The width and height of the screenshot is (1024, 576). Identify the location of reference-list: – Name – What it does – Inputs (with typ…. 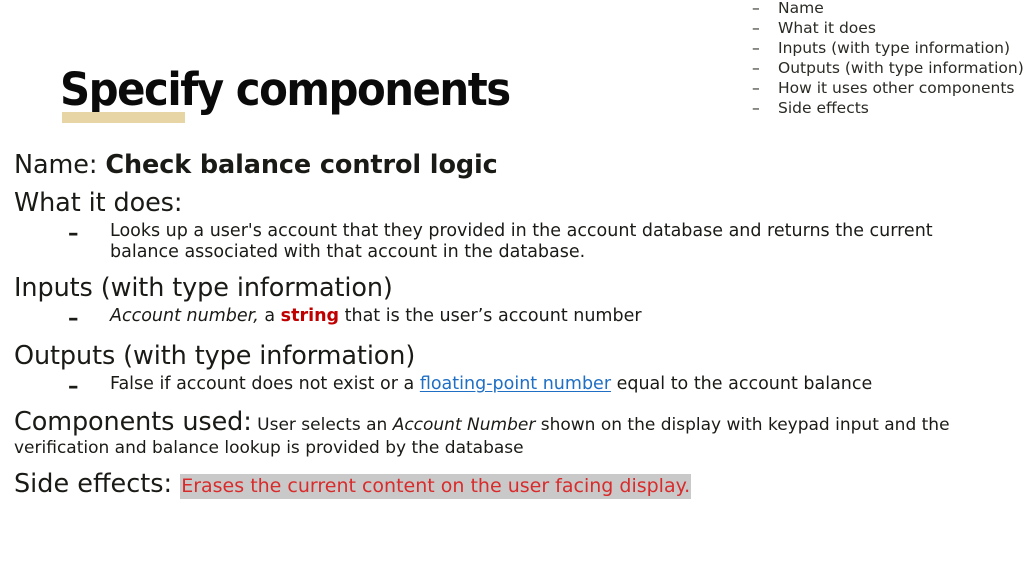
(888, 59).